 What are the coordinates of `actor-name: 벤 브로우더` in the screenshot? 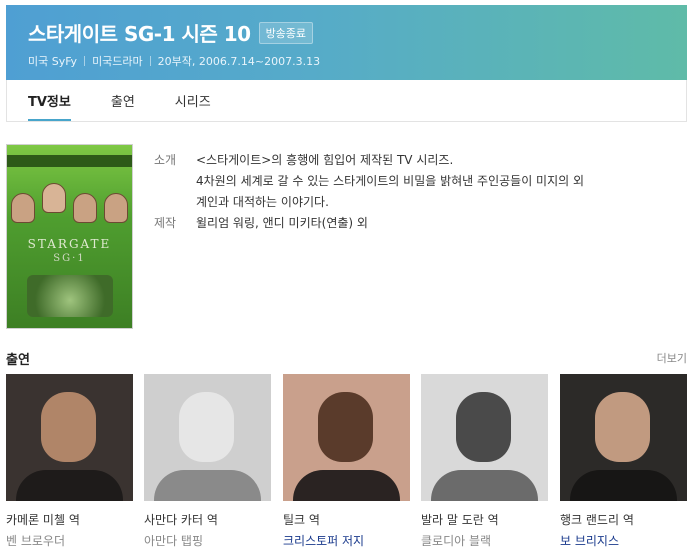 It's located at (69, 540).